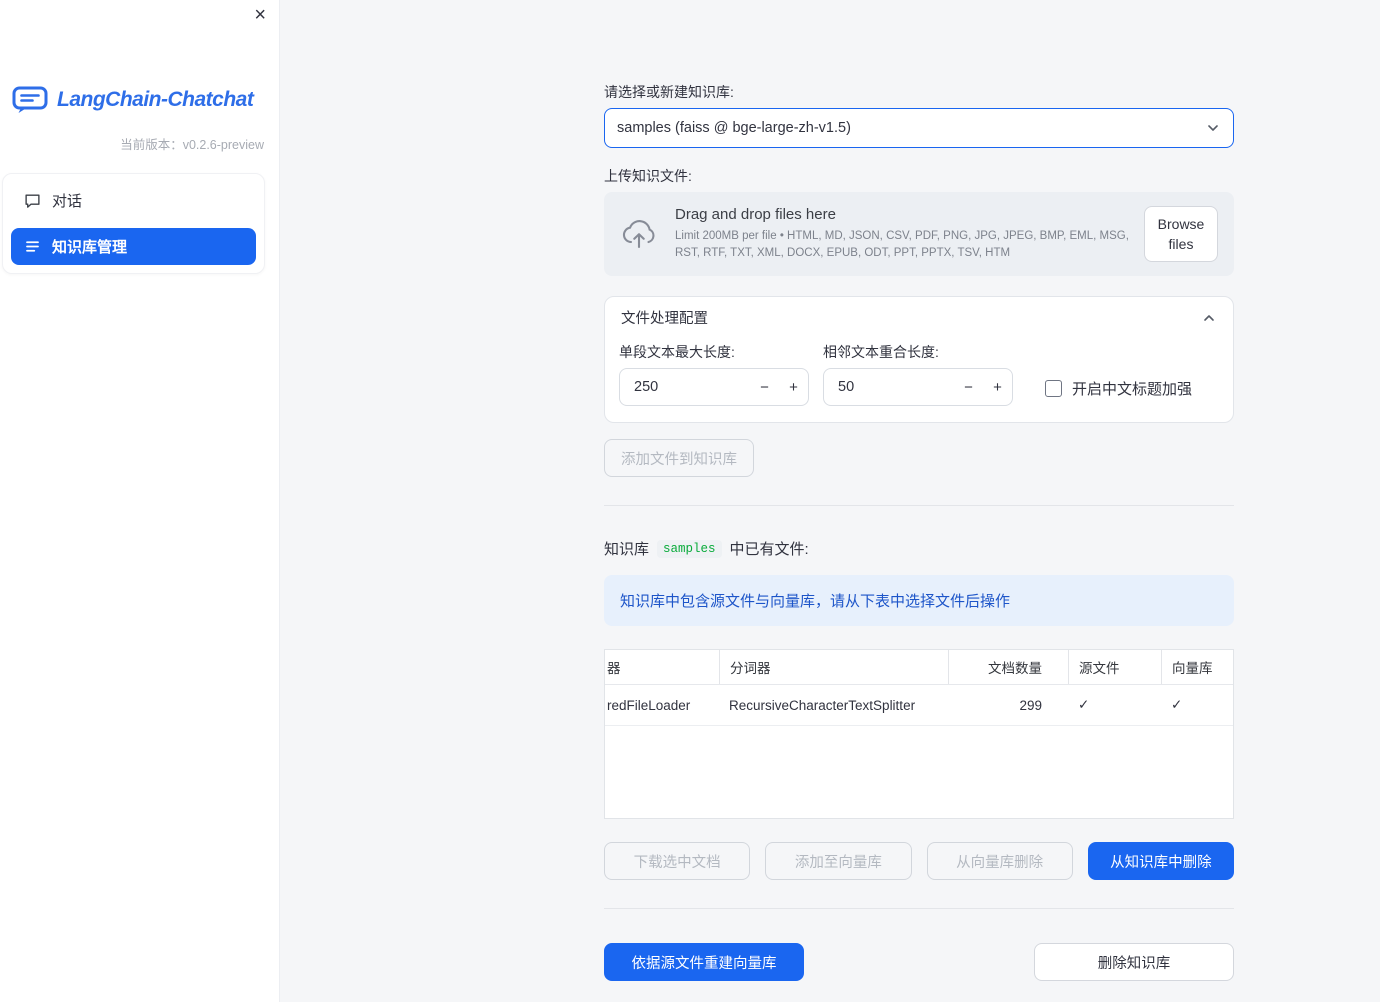 The width and height of the screenshot is (1380, 1002). What do you see at coordinates (838, 861) in the screenshot?
I see `add-to-vector-store-button: 添加至向量库` at bounding box center [838, 861].